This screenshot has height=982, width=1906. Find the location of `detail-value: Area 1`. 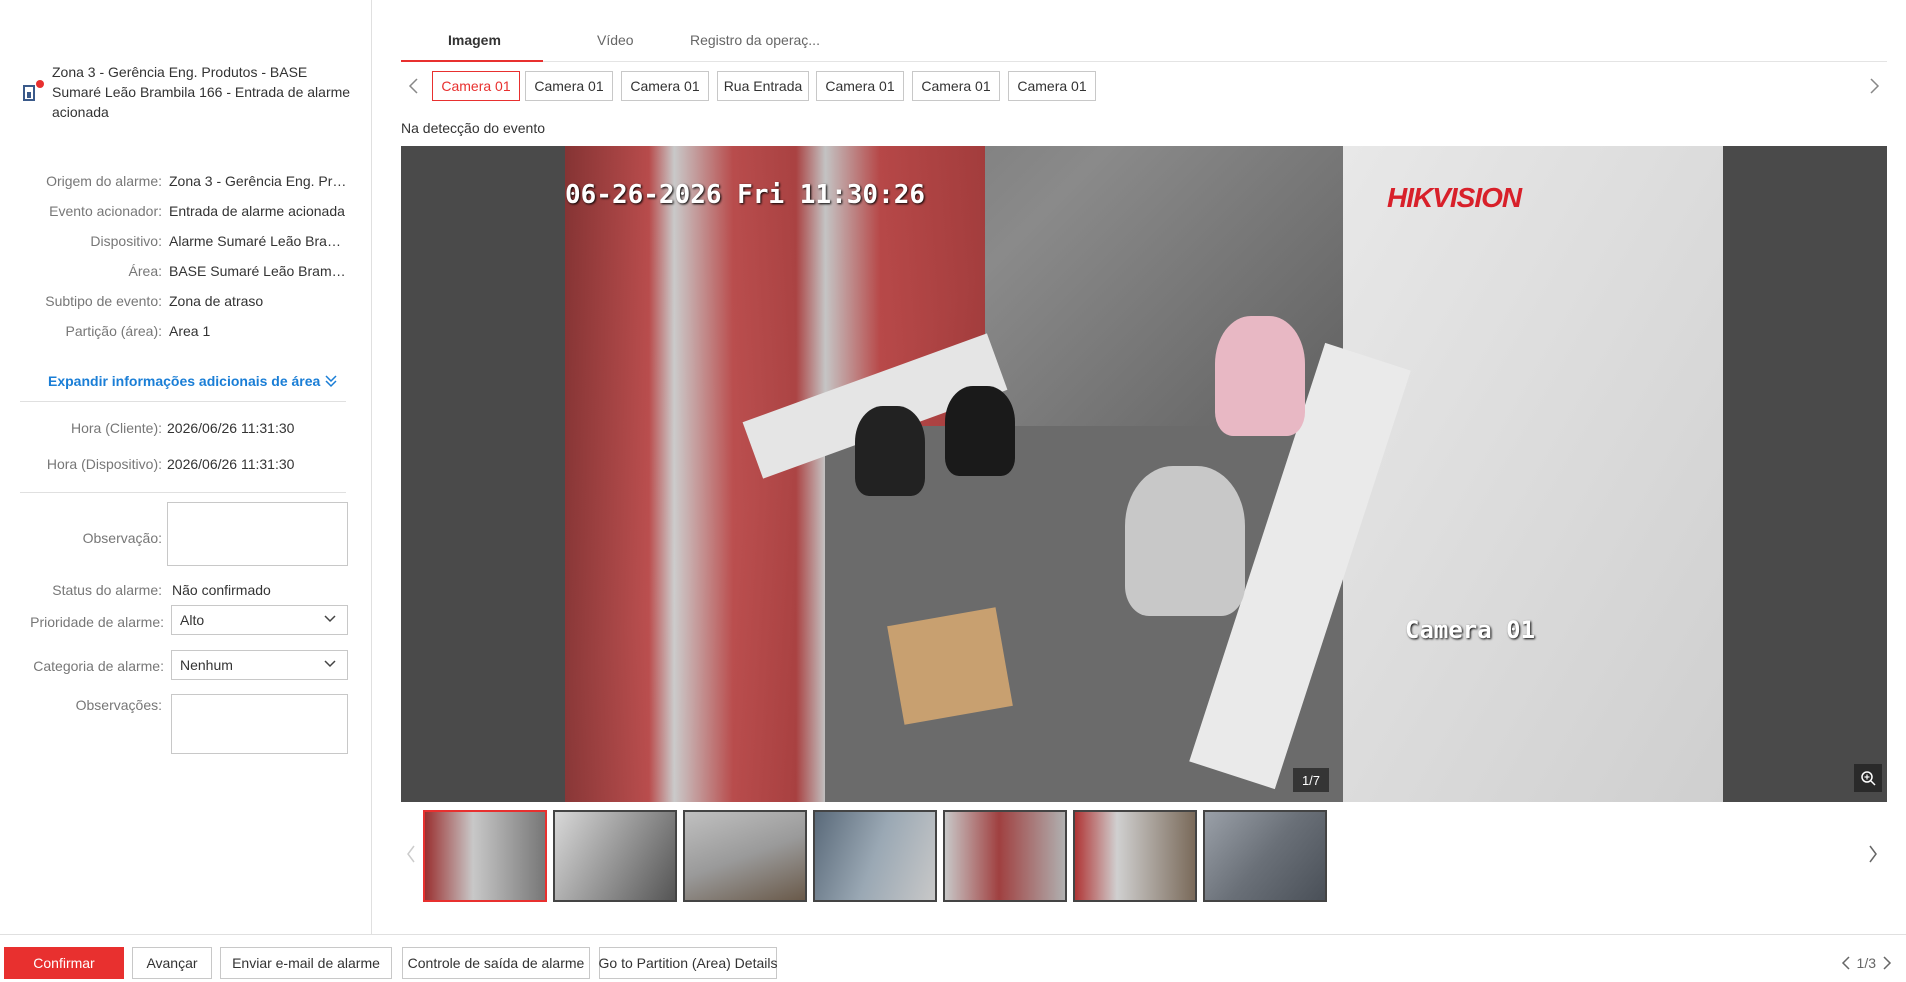

detail-value: Area 1 is located at coordinates (190, 331).